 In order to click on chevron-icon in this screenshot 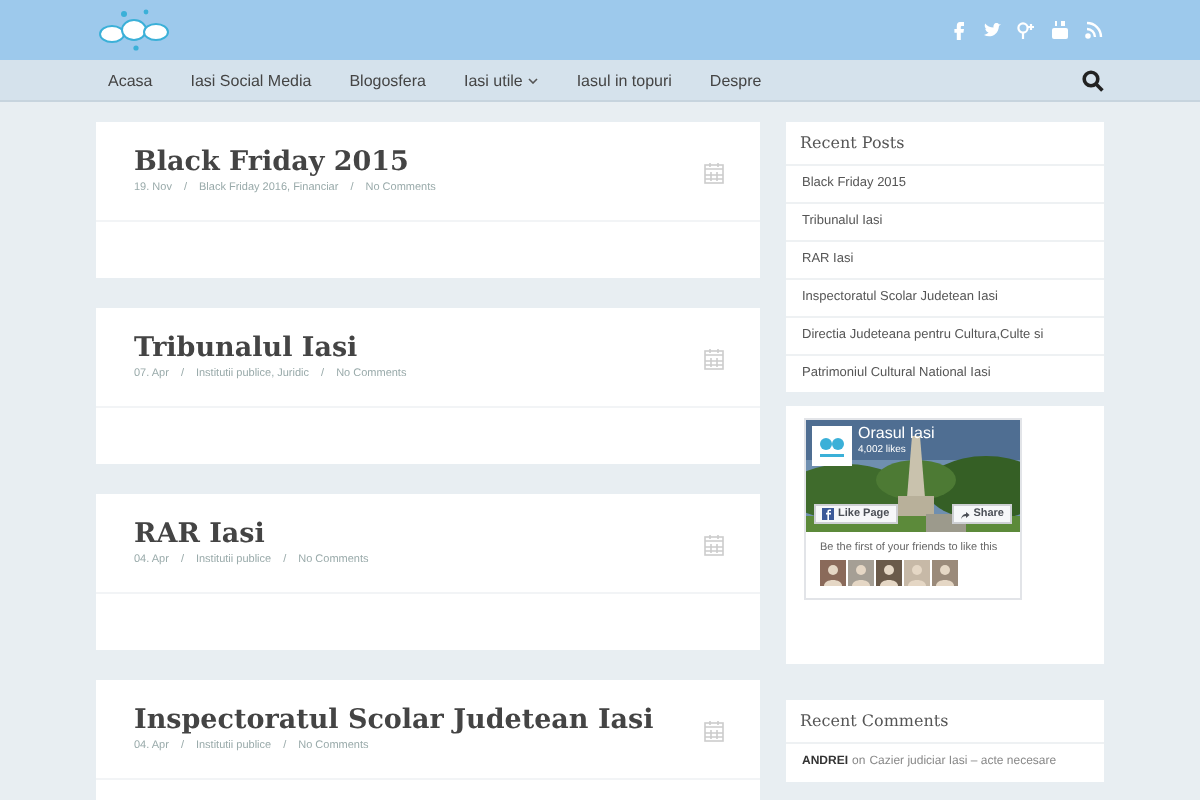, I will do `click(533, 80)`.